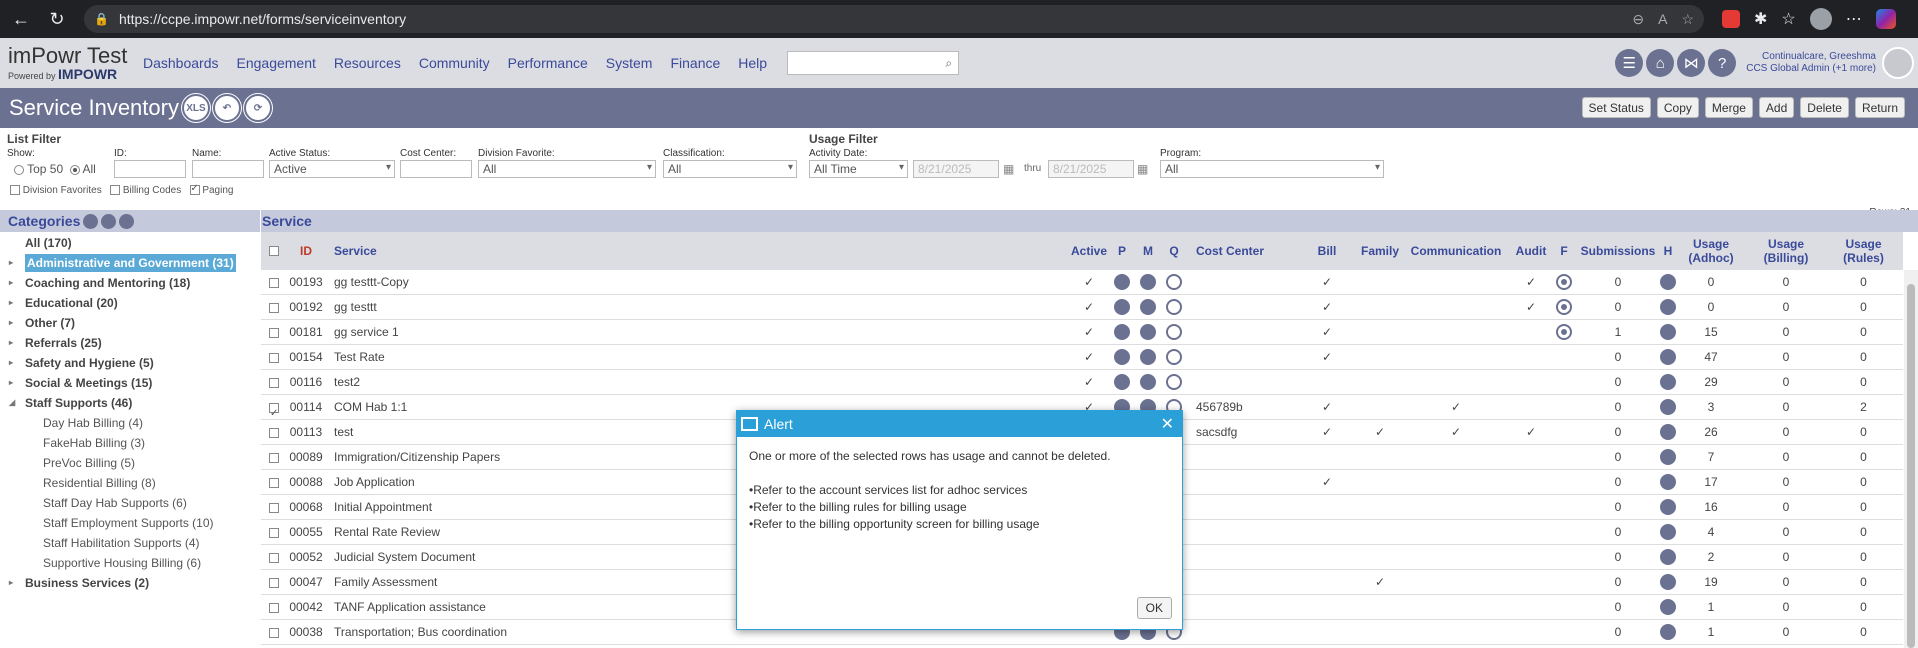  Describe the element at coordinates (130, 323) in the screenshot. I see `category-item: ▸ Other (7)` at that location.